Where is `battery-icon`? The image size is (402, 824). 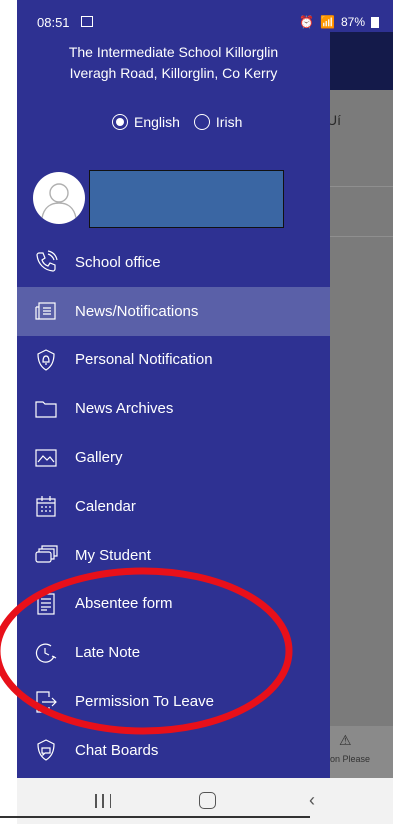
battery-icon is located at coordinates (375, 22).